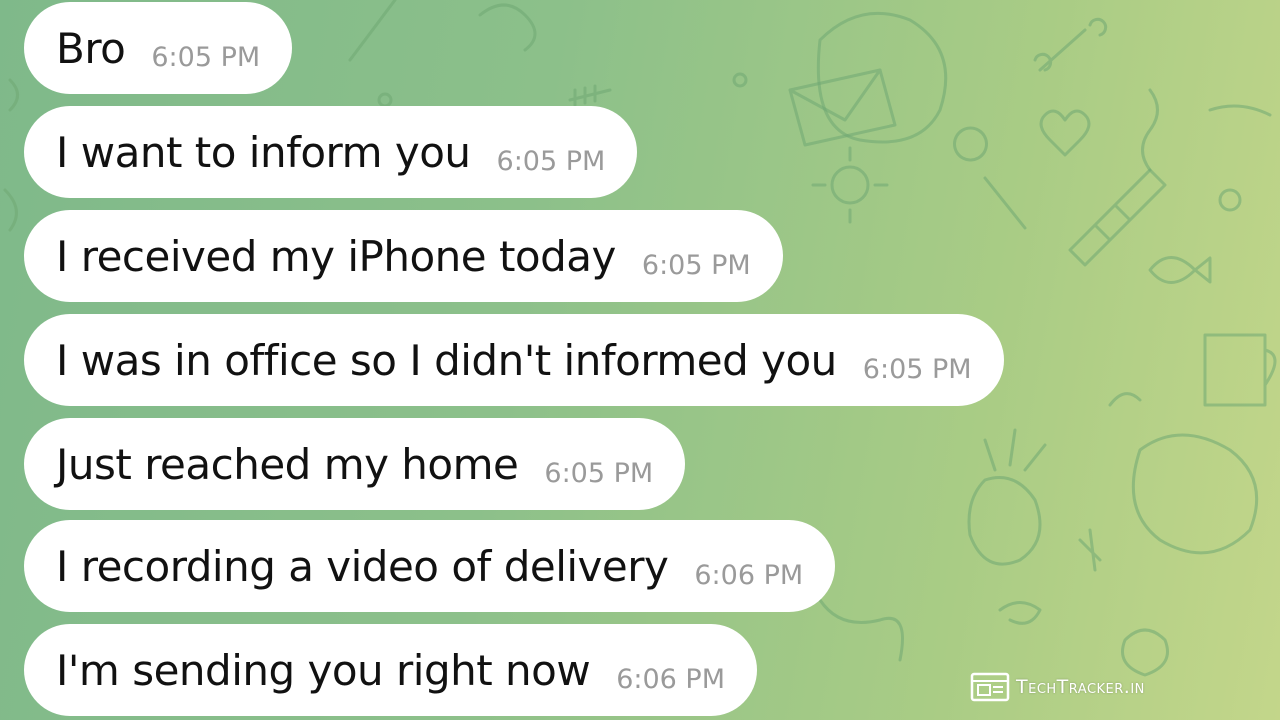  I want to click on message-bubble: I'm sending you right now 6:06 PM, so click(391, 670).